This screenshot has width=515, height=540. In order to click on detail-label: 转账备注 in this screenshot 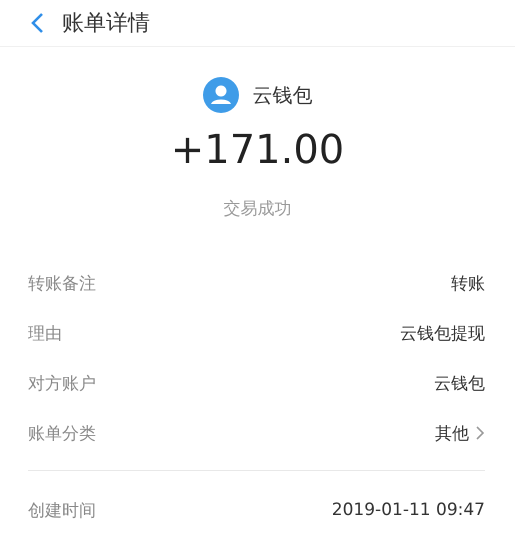, I will do `click(62, 283)`.